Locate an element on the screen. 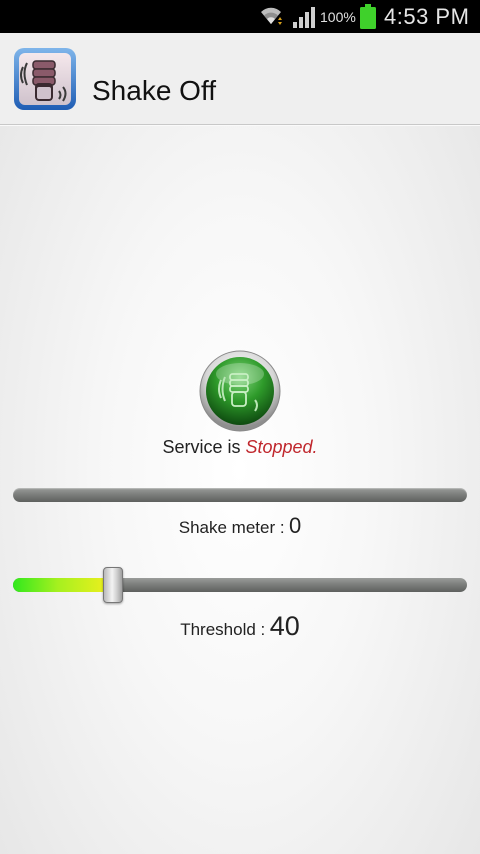 The image size is (480, 854). shake-meter-readout: Shake meter : 0 is located at coordinates (240, 526).